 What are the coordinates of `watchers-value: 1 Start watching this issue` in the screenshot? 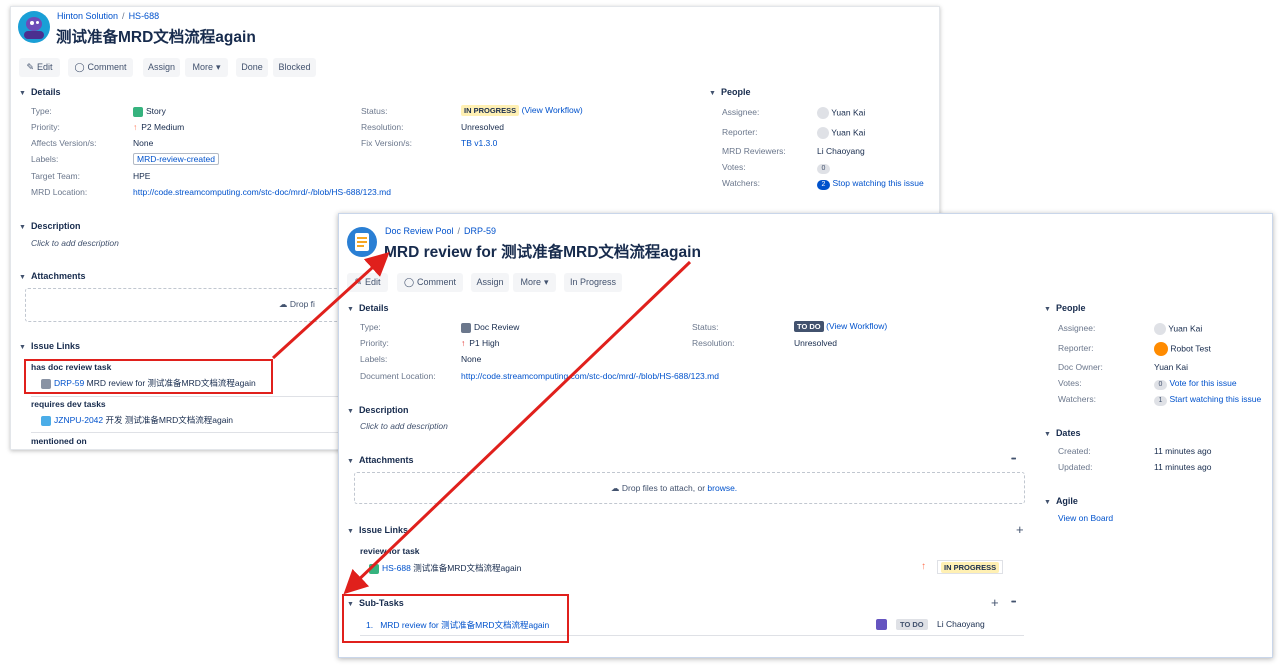 It's located at (1207, 400).